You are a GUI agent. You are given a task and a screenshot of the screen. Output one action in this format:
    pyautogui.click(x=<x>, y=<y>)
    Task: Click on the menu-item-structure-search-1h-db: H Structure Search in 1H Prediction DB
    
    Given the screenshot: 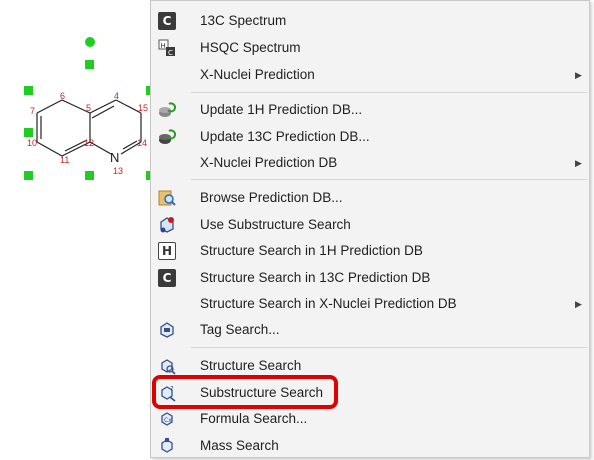 What is the action you would take?
    pyautogui.click(x=370, y=251)
    